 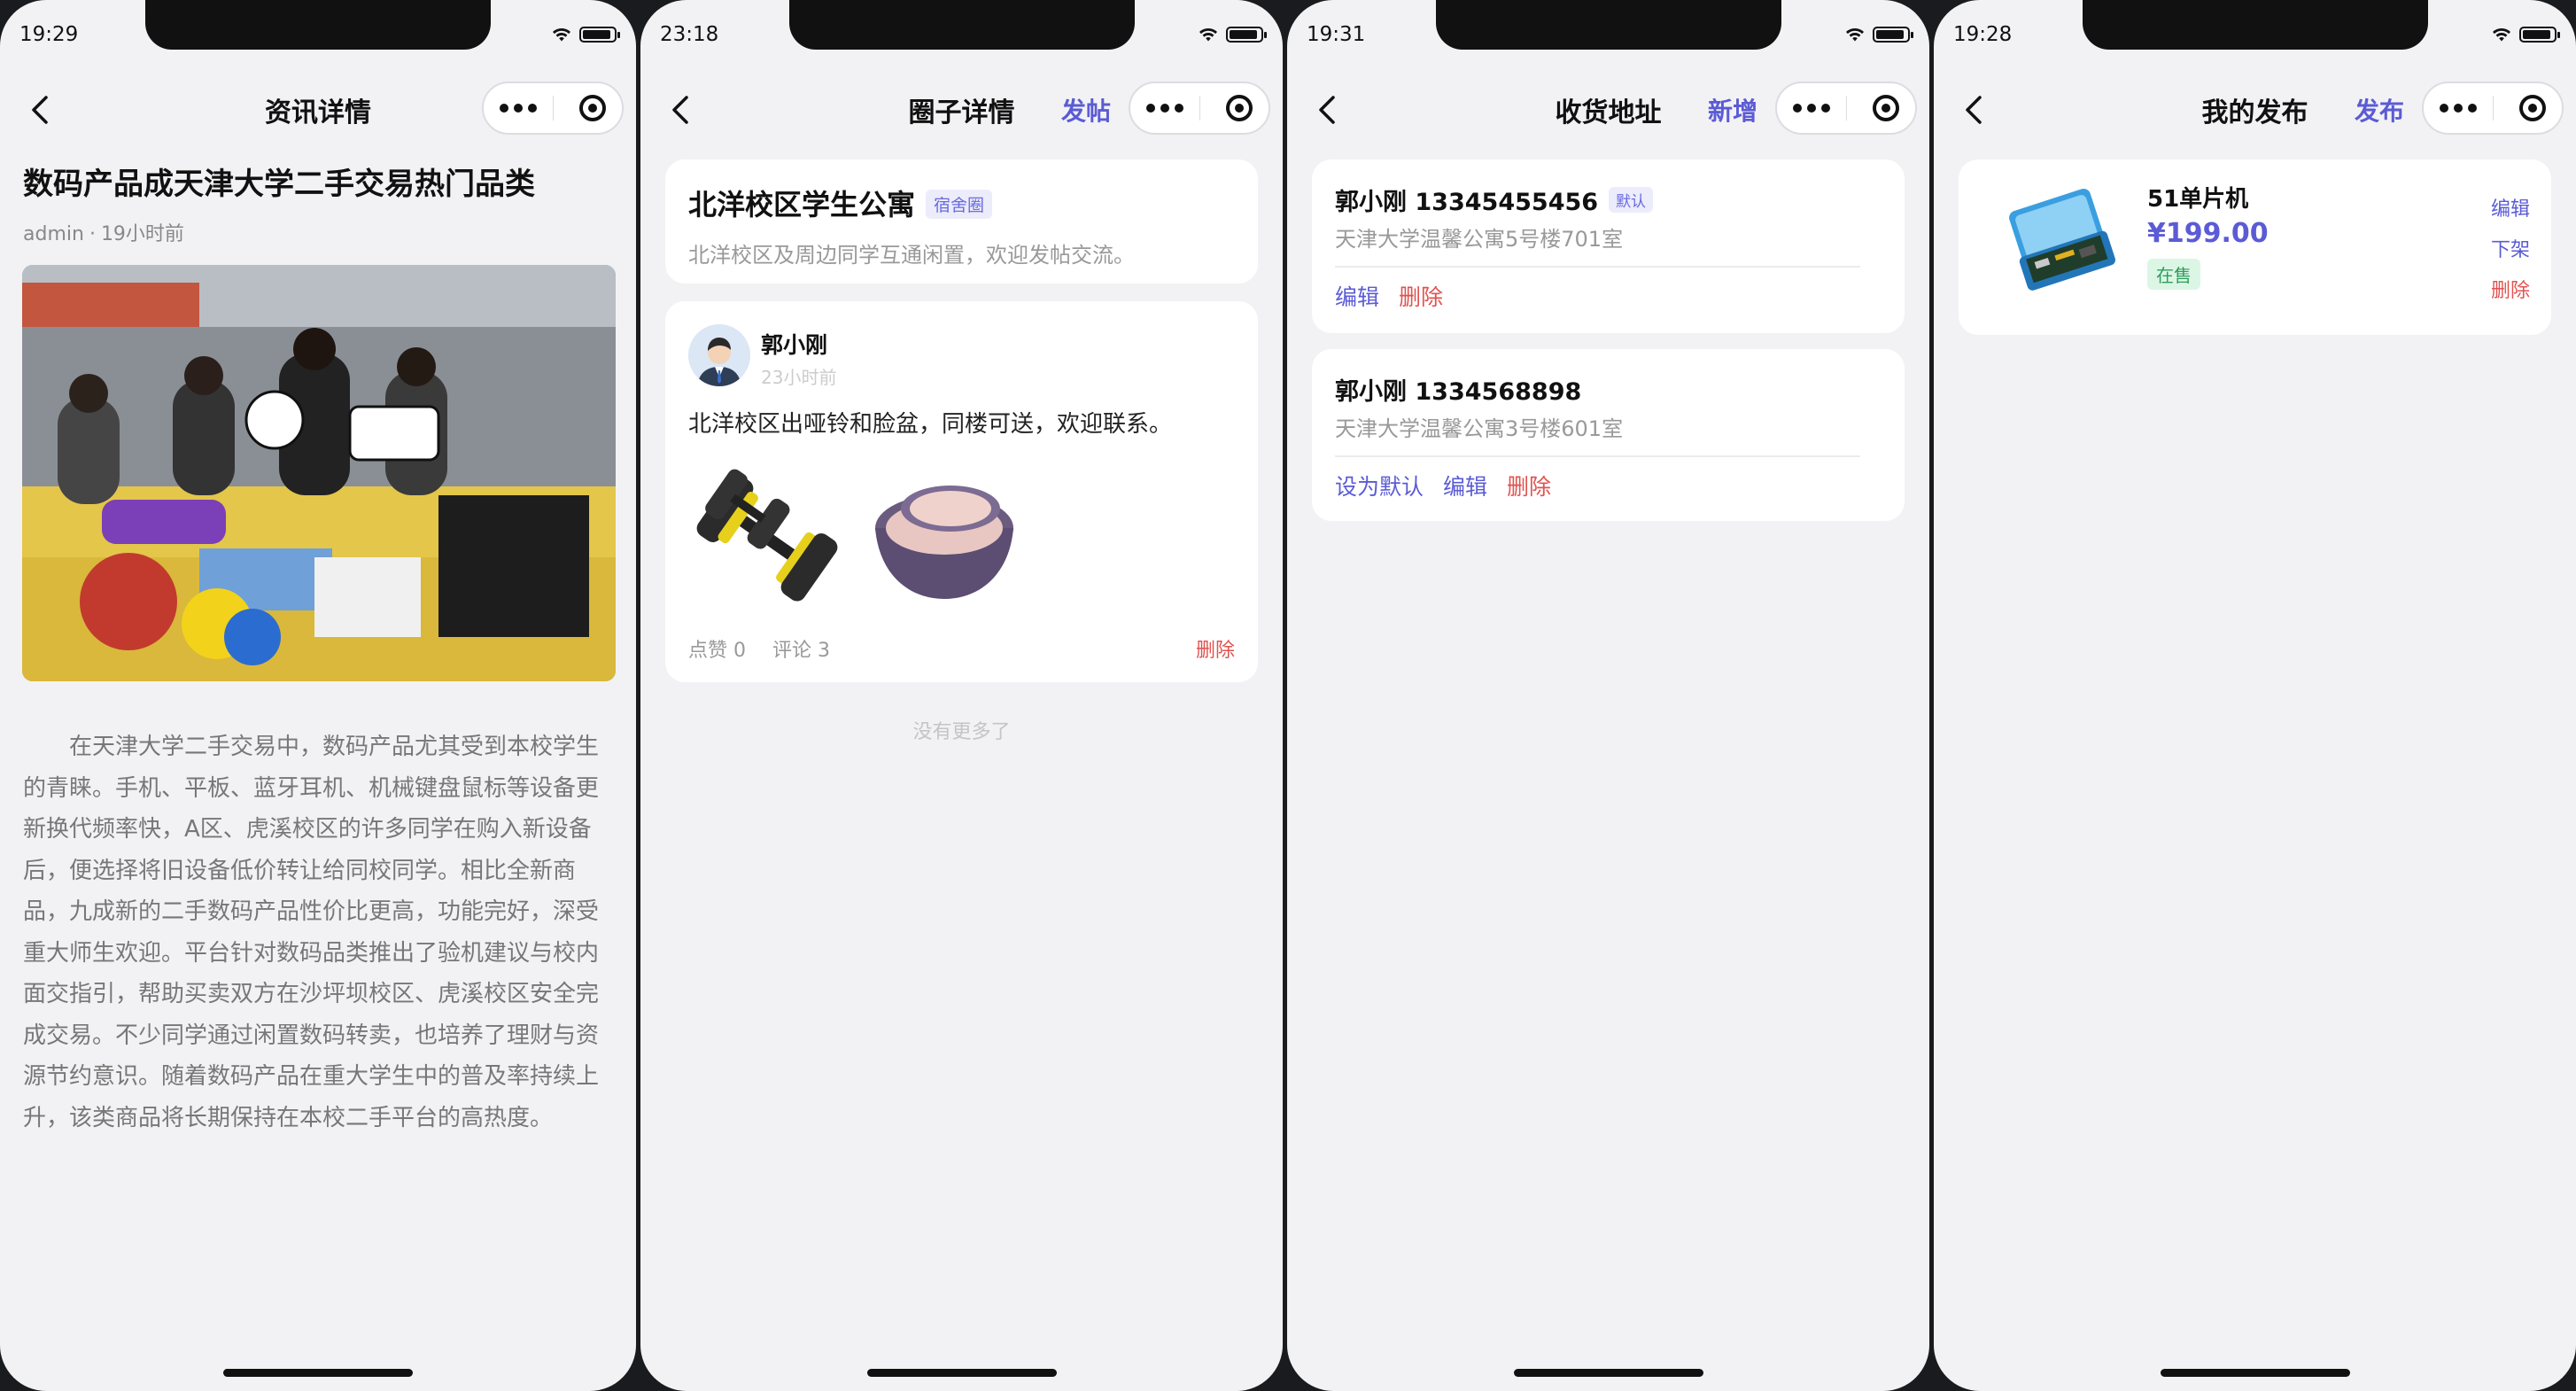 What do you see at coordinates (279, 184) in the screenshot?
I see `article-title: 数码产品成天津大学二手交易热门品类` at bounding box center [279, 184].